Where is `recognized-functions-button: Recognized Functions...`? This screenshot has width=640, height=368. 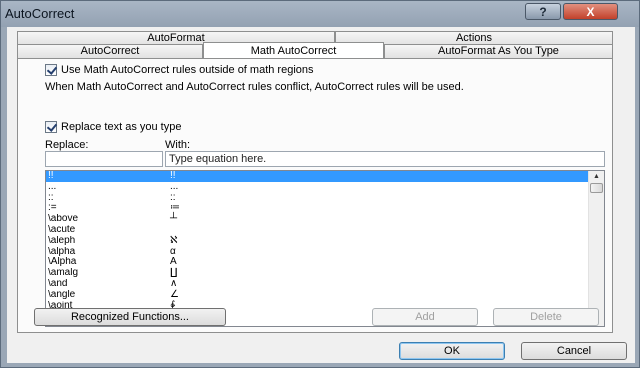
recognized-functions-button: Recognized Functions... is located at coordinates (130, 317).